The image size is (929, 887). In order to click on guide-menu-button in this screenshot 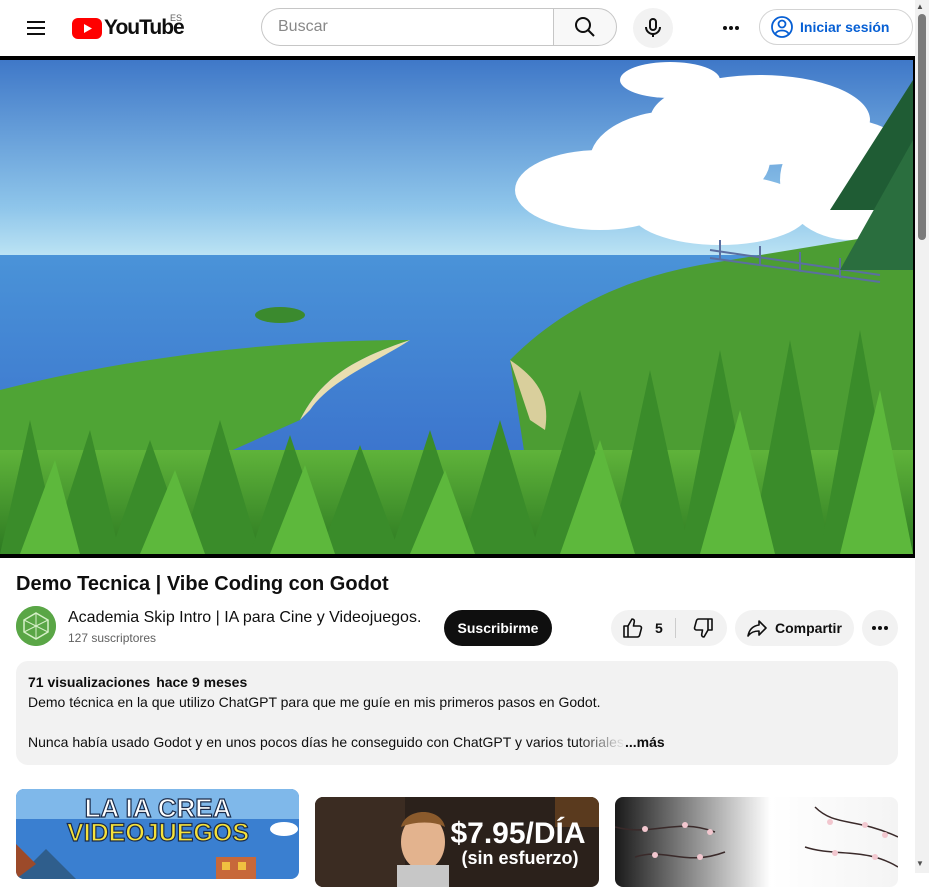, I will do `click(36, 28)`.